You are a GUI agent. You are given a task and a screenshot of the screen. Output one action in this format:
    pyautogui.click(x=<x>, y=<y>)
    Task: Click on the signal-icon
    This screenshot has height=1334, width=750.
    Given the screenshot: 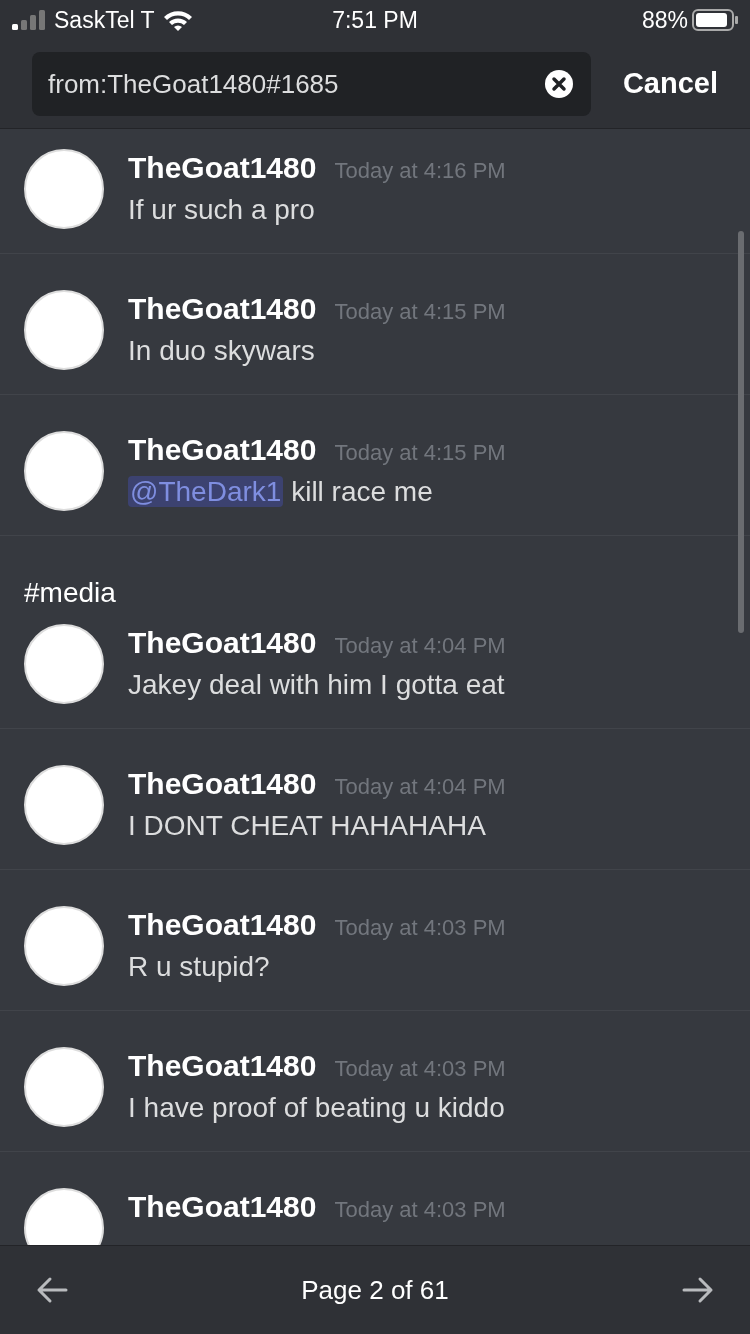 What is the action you would take?
    pyautogui.click(x=29, y=20)
    